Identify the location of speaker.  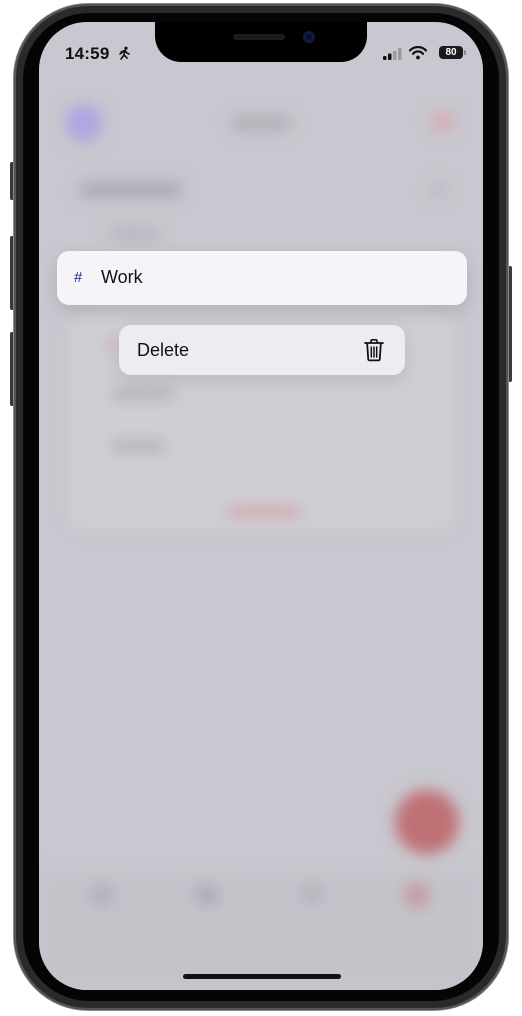
(259, 37).